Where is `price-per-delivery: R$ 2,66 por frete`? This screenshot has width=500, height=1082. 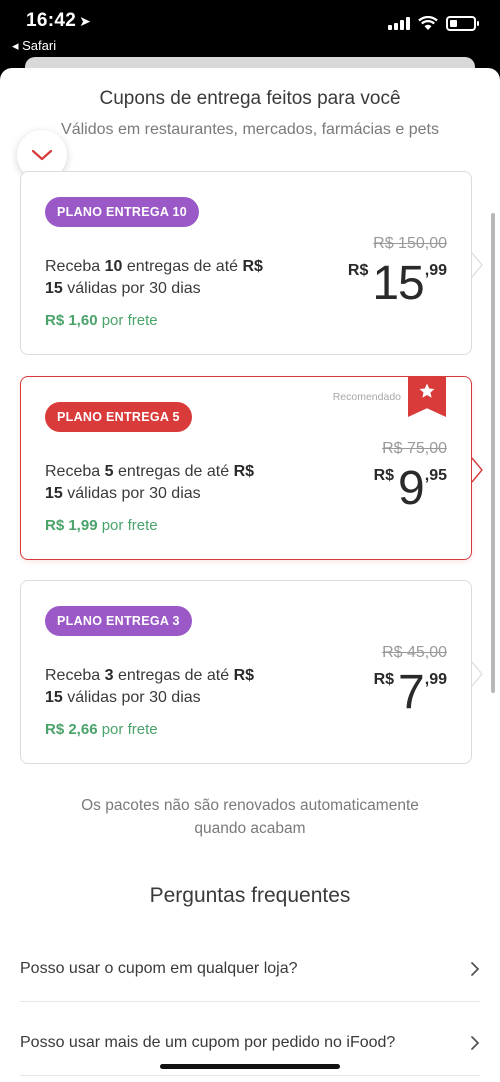
price-per-delivery: R$ 2,66 por frete is located at coordinates (101, 729).